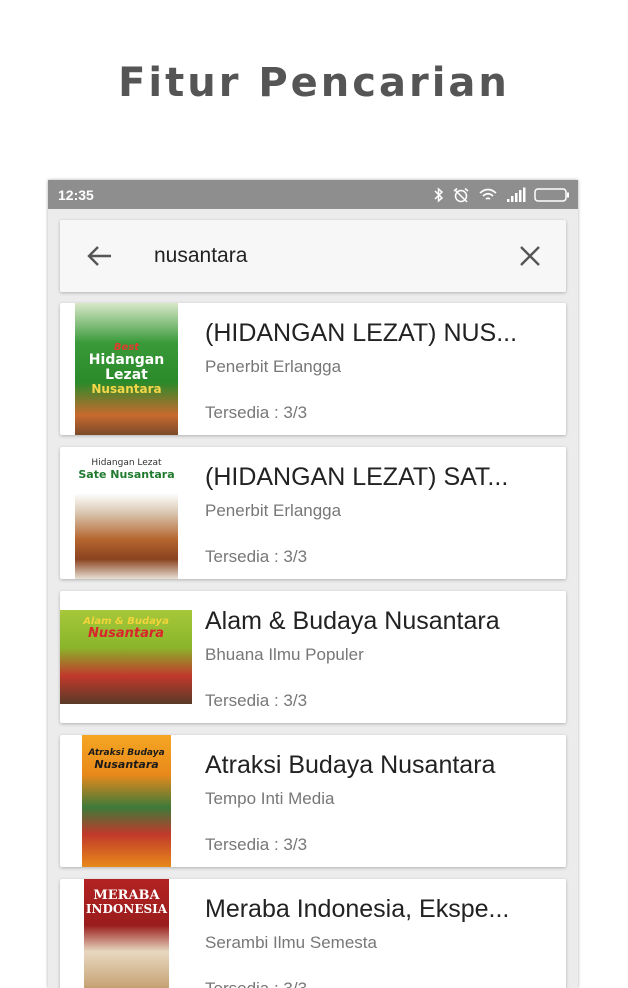 This screenshot has width=628, height=988. Describe the element at coordinates (126, 909) in the screenshot. I see `cover-text-line: INDONESIA` at that location.